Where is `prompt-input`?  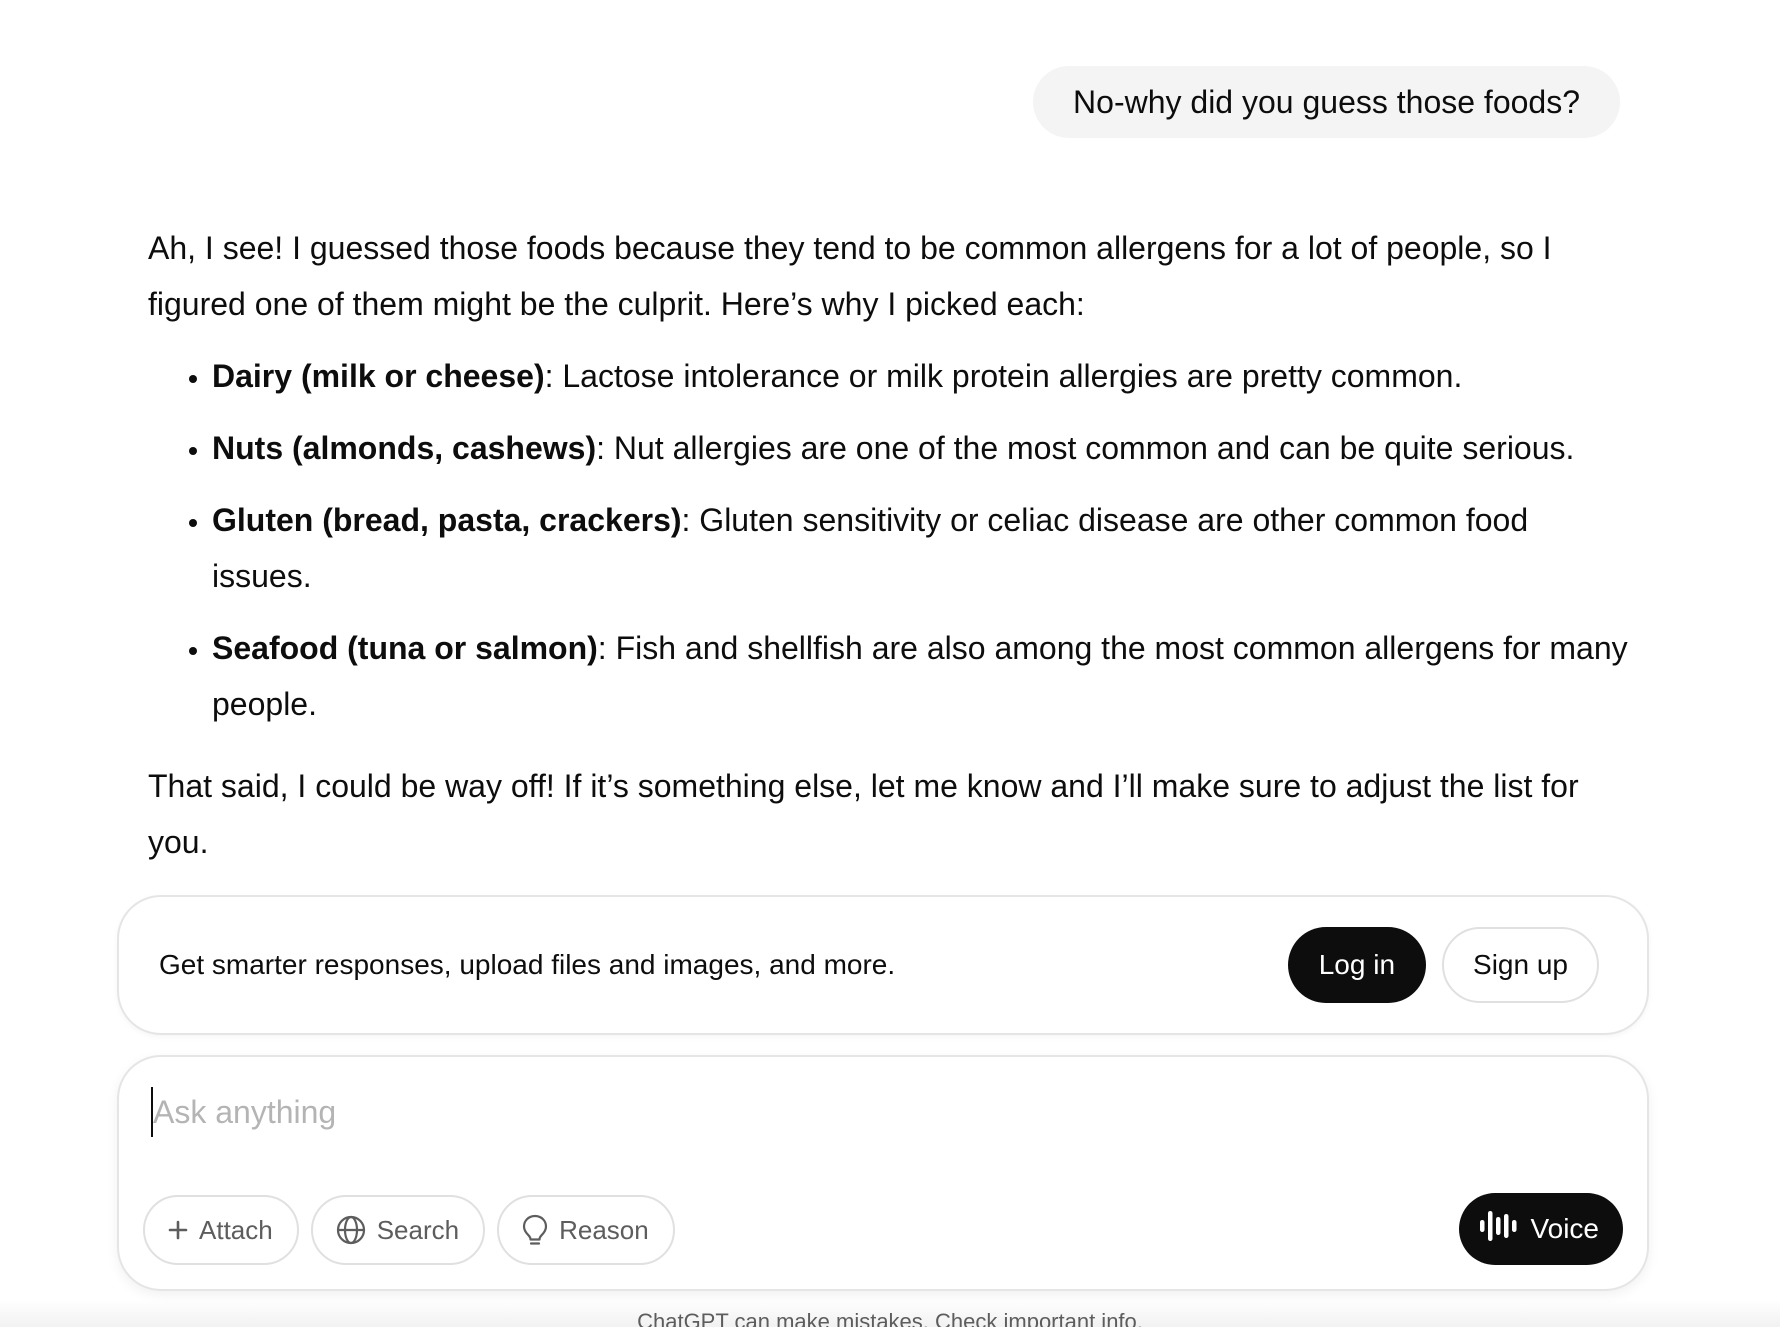
prompt-input is located at coordinates (852, 1112).